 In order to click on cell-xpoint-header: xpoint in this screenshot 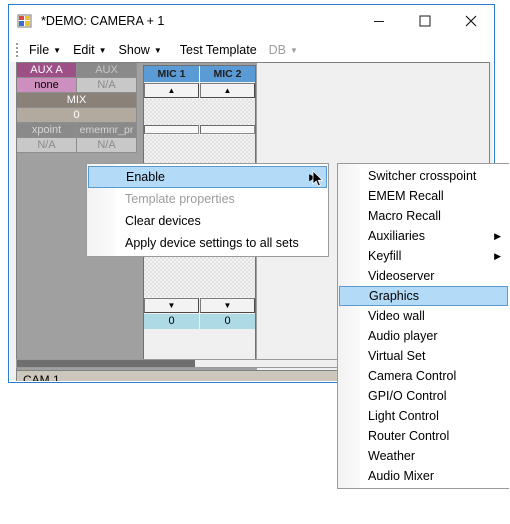, I will do `click(47, 130)`.